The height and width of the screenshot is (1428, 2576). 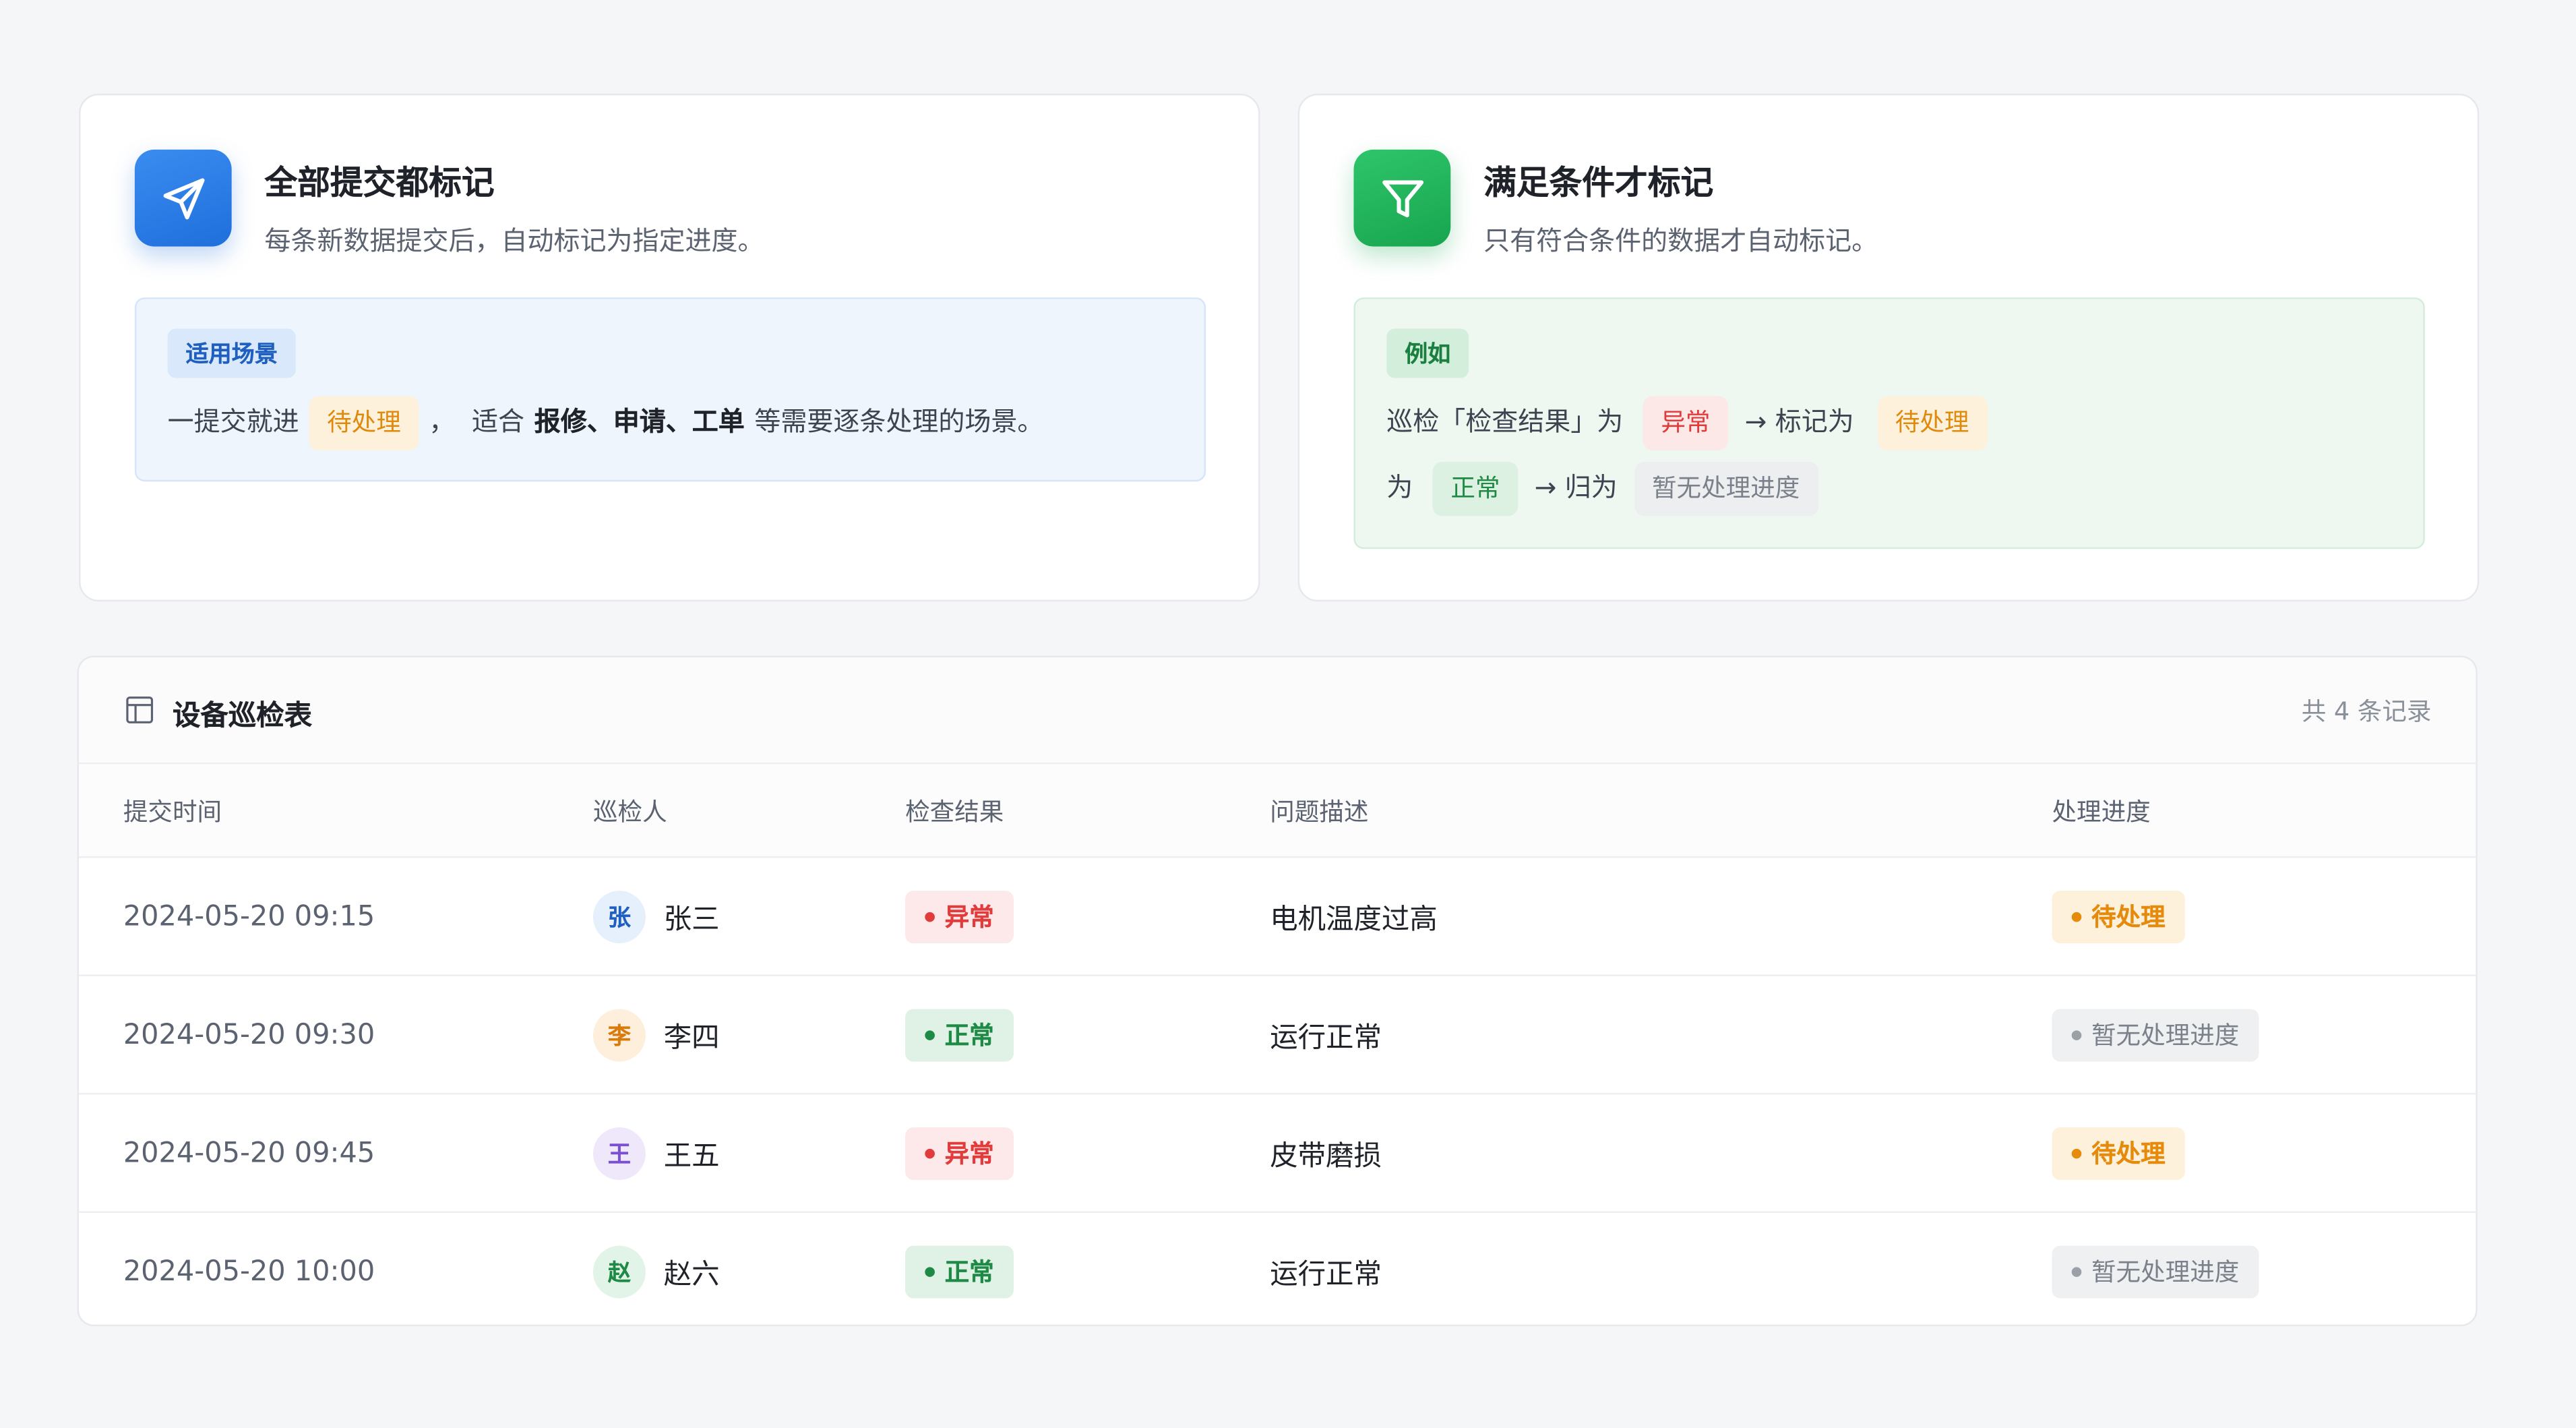 I want to click on table-columns: 提交时间 巡检人 检查结果 问题描述 处理进度, so click(x=1278, y=811).